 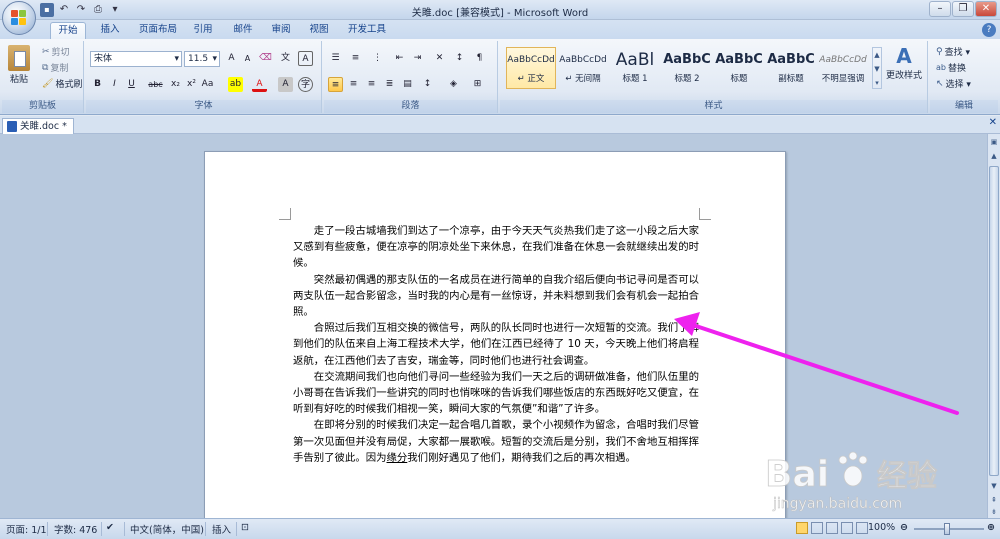 I want to click on draft-icon, so click(x=862, y=528).